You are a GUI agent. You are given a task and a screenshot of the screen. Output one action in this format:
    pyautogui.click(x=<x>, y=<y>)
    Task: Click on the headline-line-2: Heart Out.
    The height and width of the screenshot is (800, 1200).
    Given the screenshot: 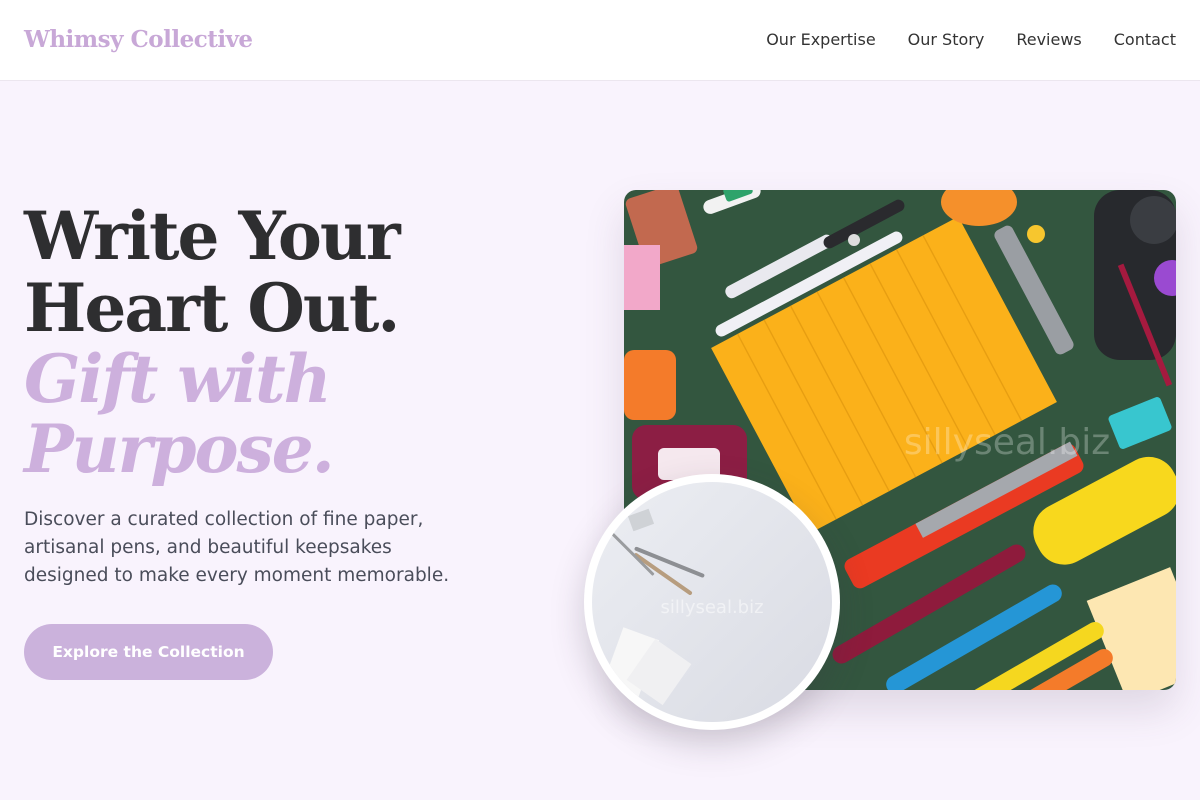 What is the action you would take?
    pyautogui.click(x=212, y=308)
    